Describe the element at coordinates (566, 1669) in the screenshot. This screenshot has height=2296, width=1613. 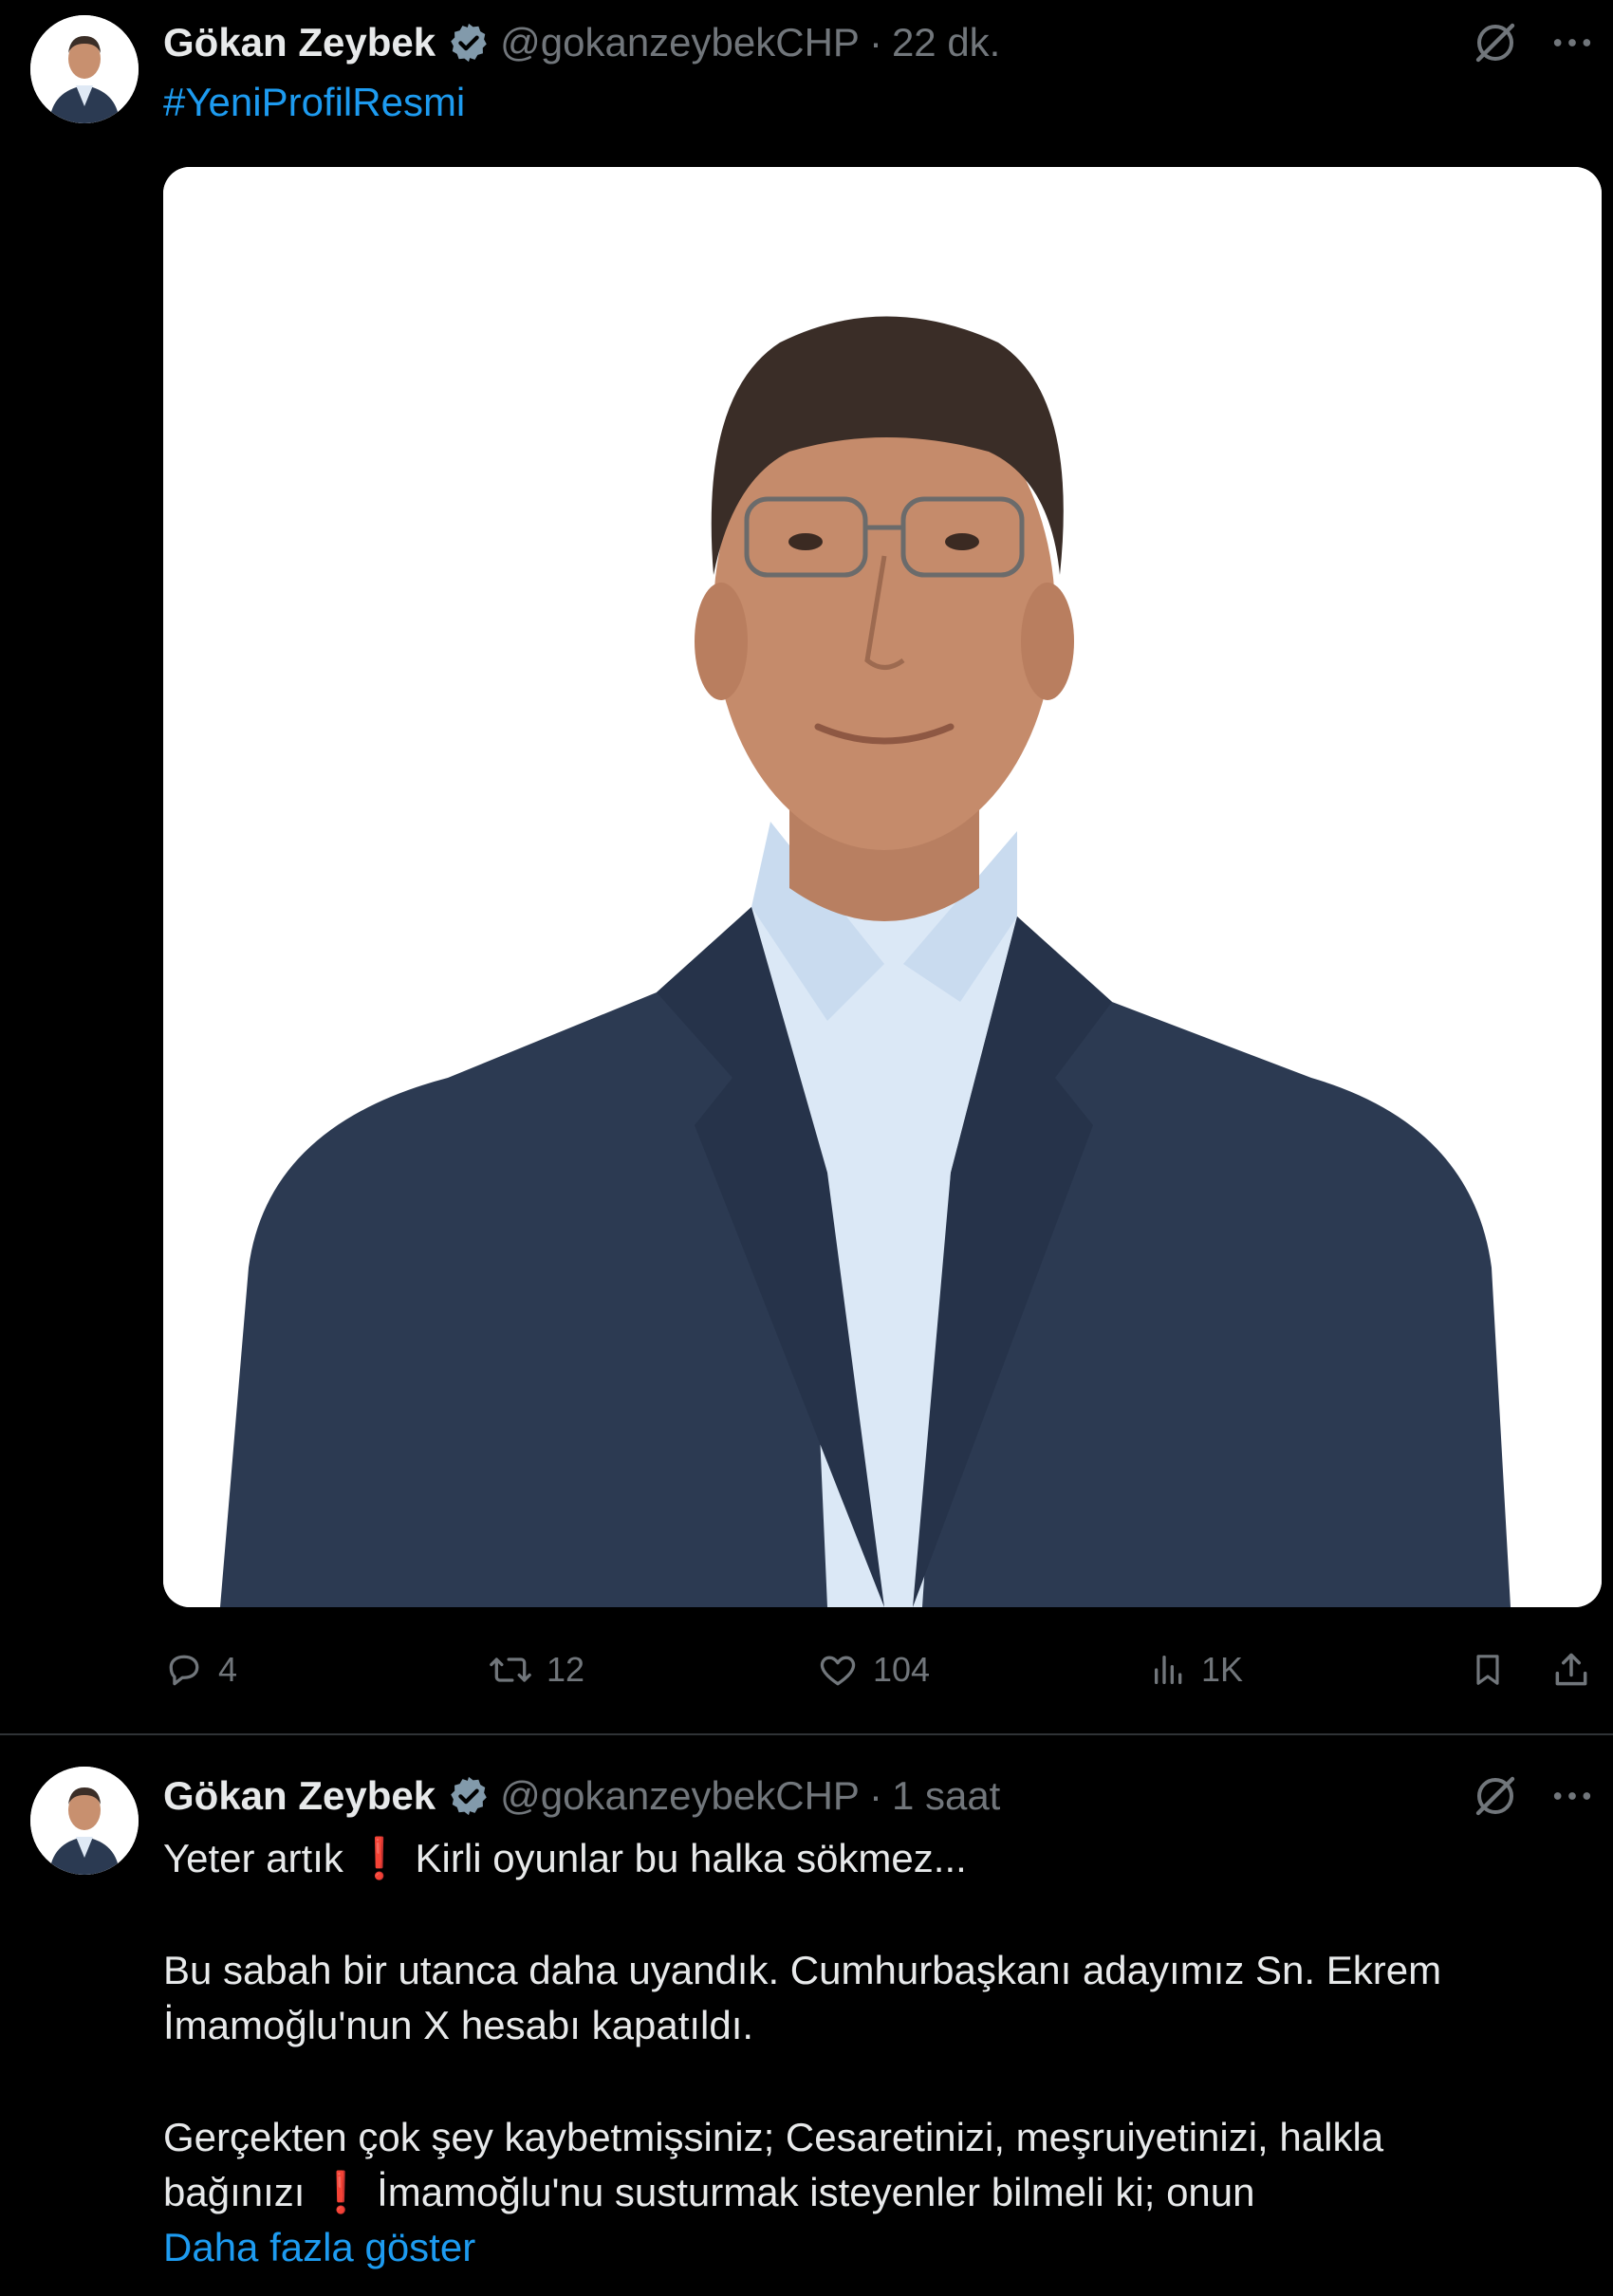
I see `repost-count: 12` at that location.